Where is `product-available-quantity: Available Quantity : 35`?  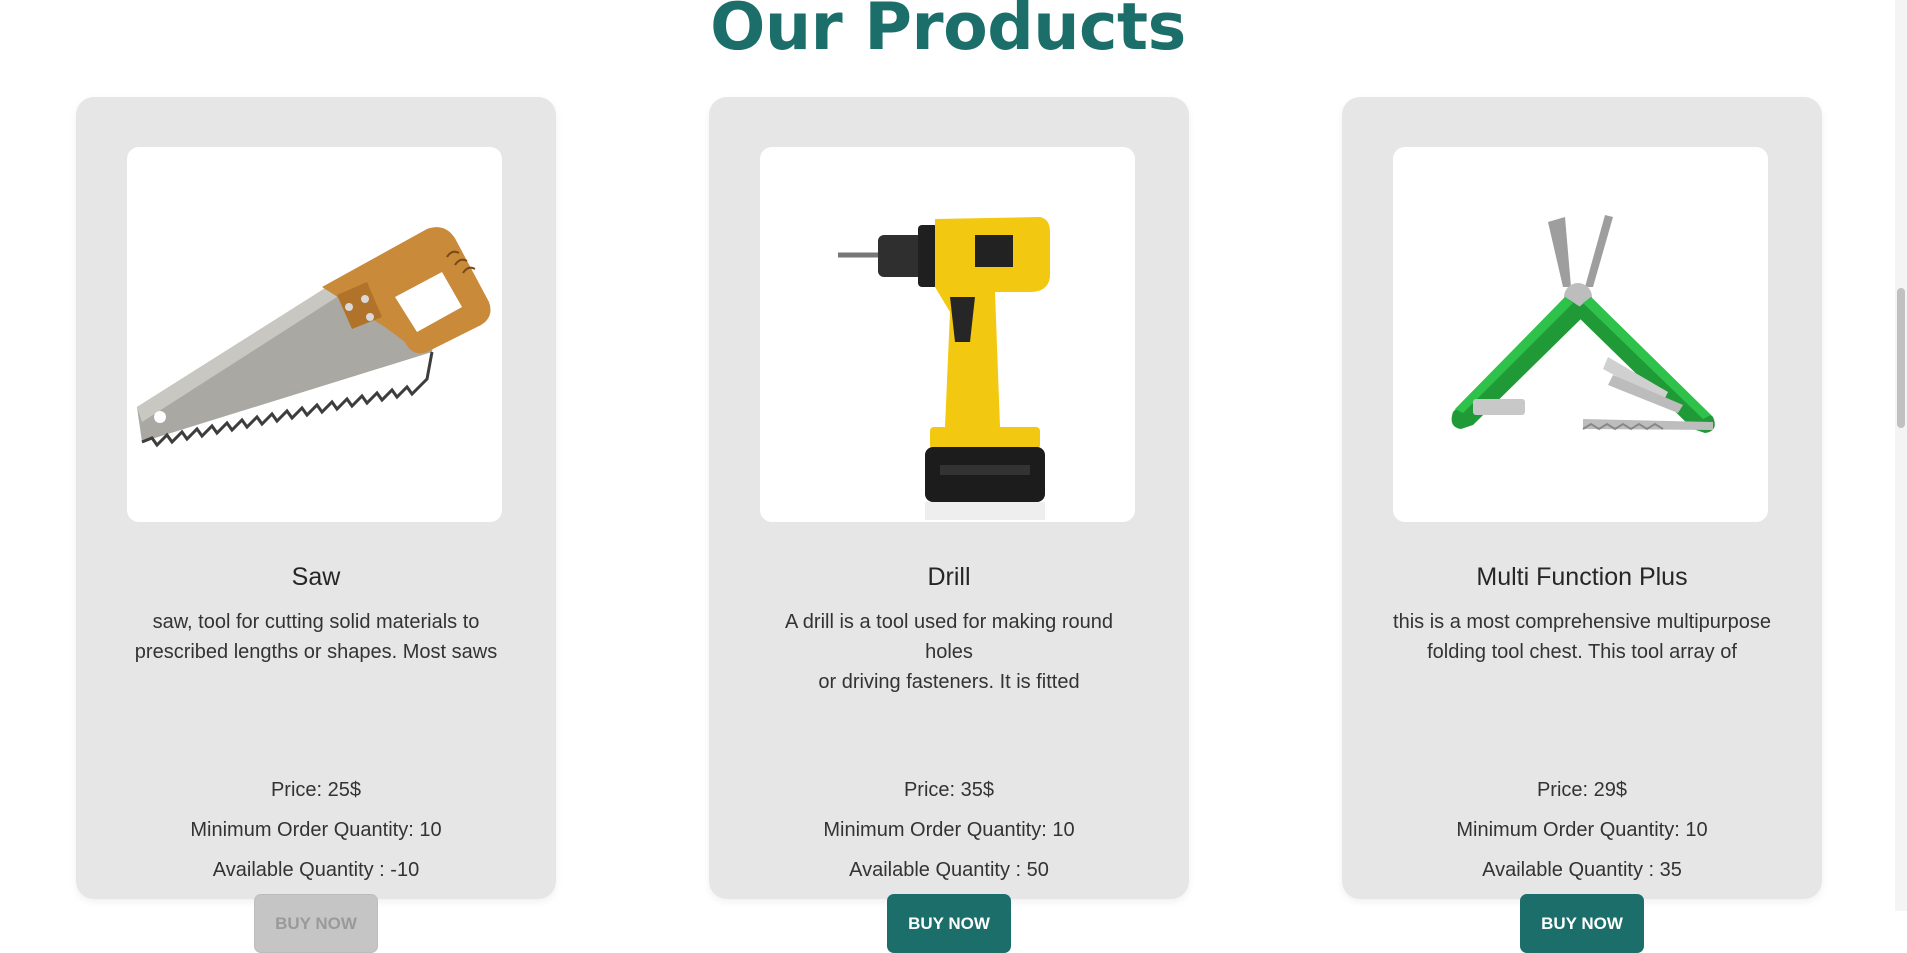
product-available-quantity: Available Quantity : 35 is located at coordinates (1582, 870).